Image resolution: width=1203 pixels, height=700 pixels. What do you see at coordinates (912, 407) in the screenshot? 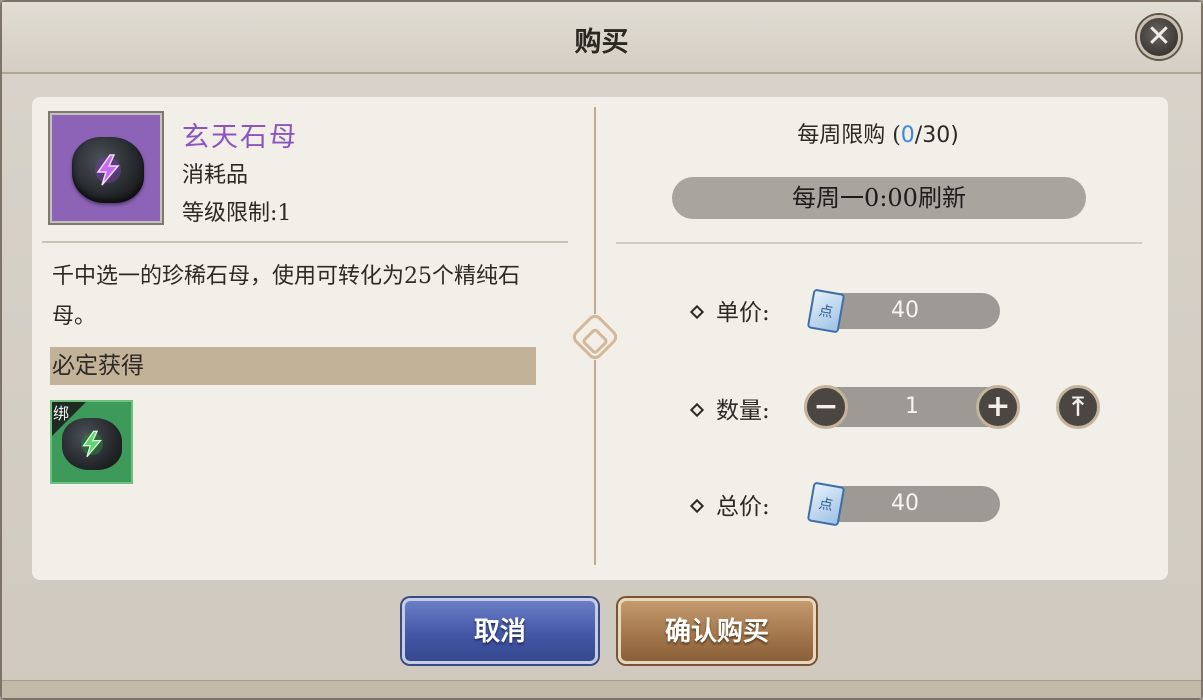
I see `quantity-value: 1` at bounding box center [912, 407].